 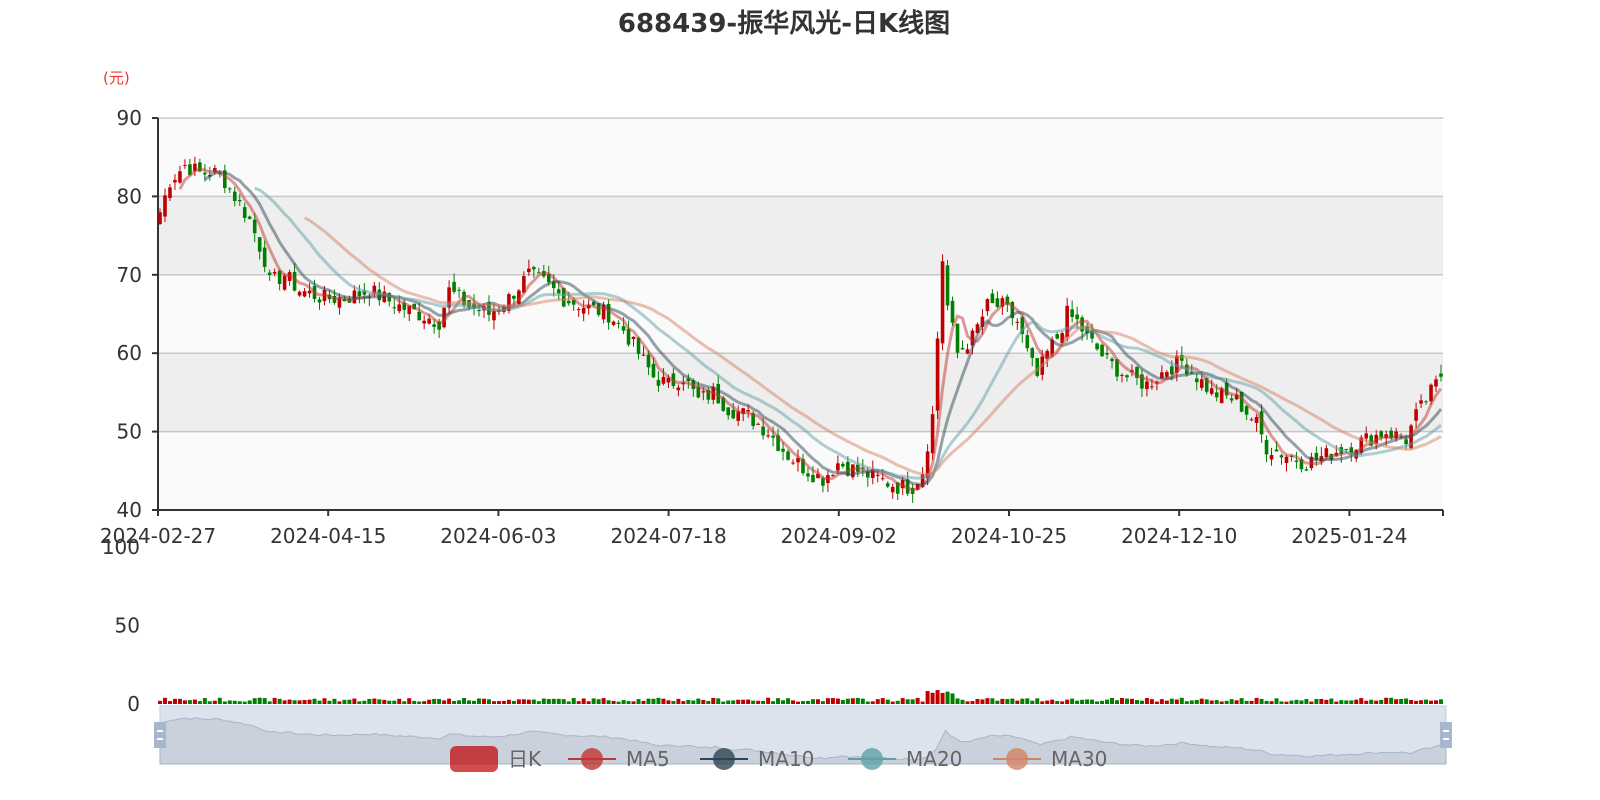 I want to click on legend-item-ma30: MA30, so click(x=1050, y=759).